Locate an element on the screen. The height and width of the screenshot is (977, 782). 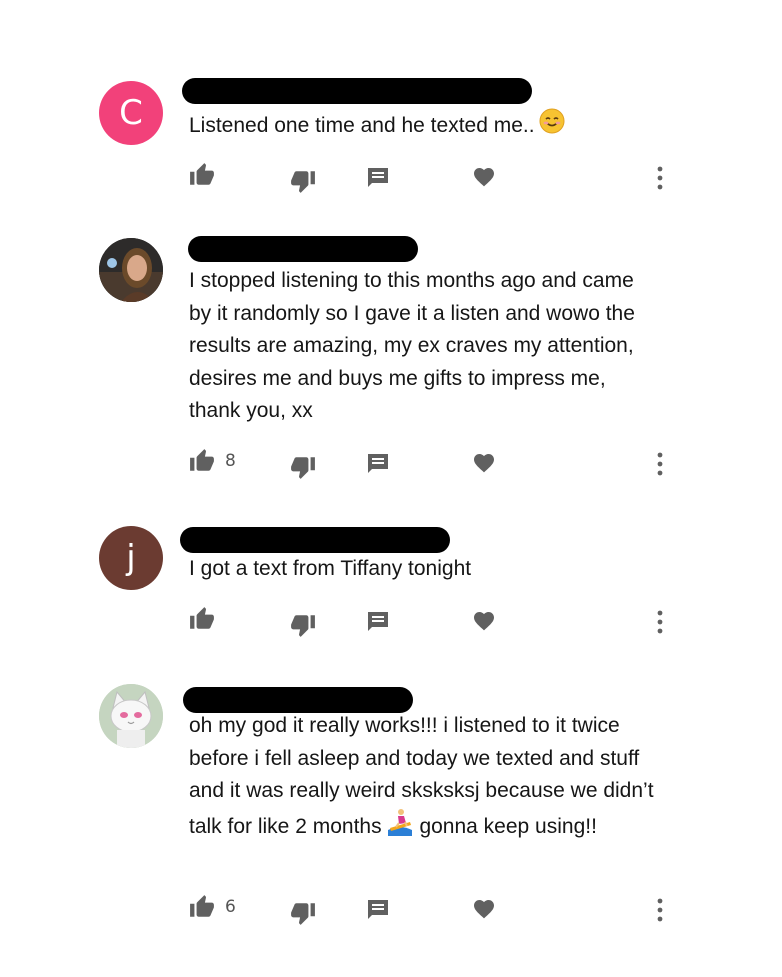
smiling-face-emoji is located at coordinates (552, 126).